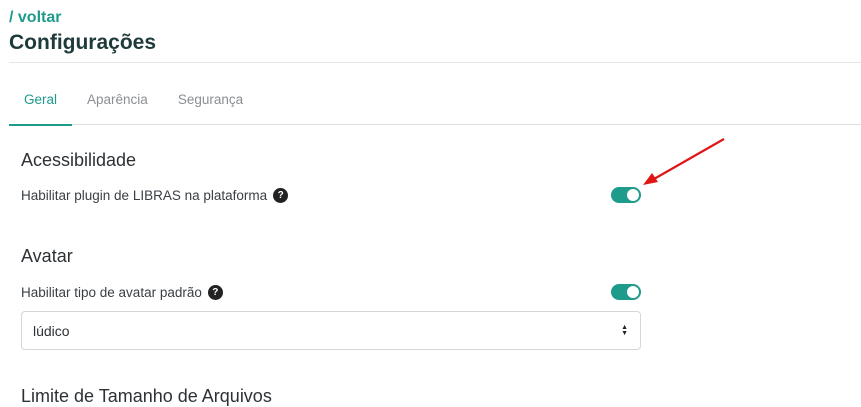 The height and width of the screenshot is (407, 861). What do you see at coordinates (435, 62) in the screenshot?
I see `header-divider` at bounding box center [435, 62].